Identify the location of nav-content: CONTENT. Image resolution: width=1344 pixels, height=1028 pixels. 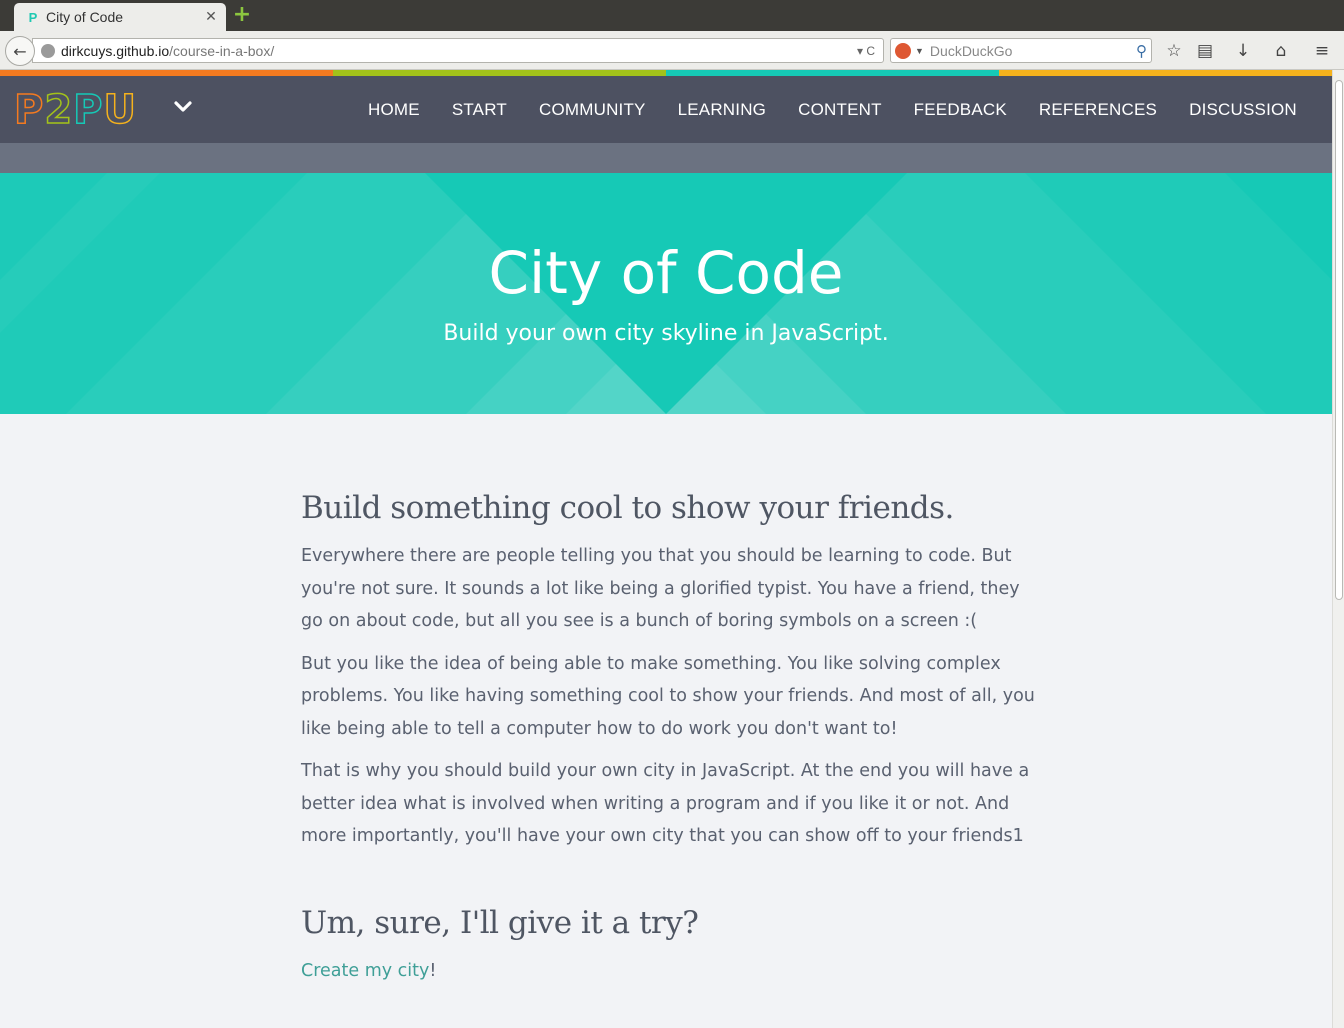
(840, 110).